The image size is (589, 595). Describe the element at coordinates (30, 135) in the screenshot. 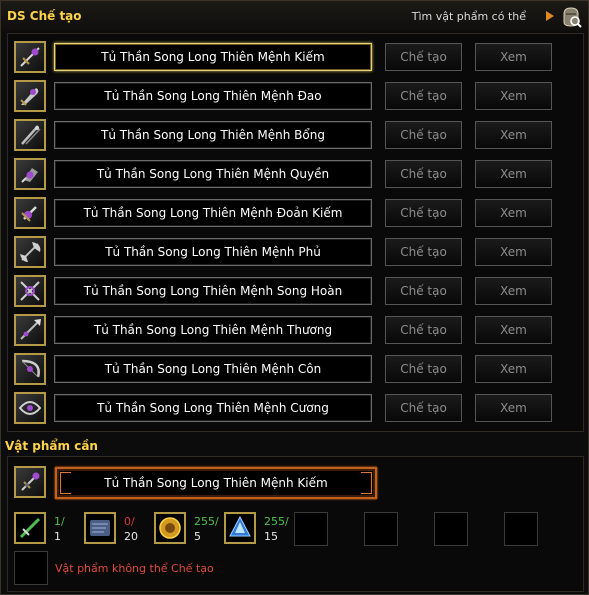

I see `staff-icon` at that location.